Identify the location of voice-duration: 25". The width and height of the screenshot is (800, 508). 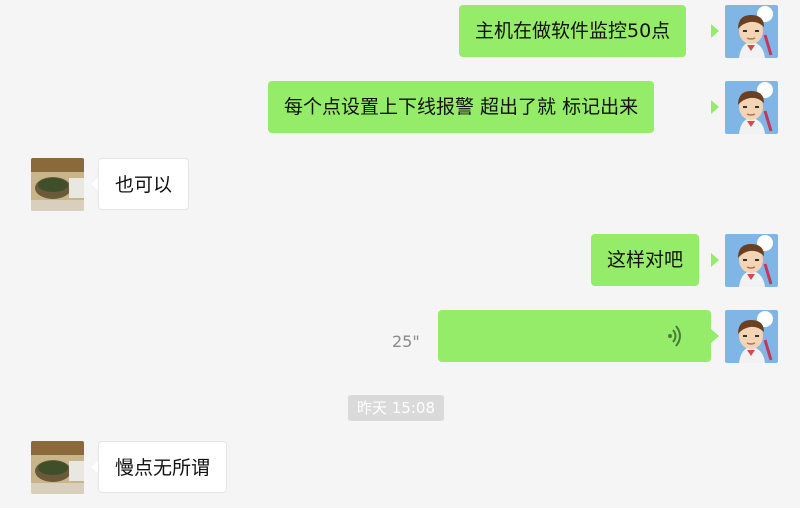
(406, 341).